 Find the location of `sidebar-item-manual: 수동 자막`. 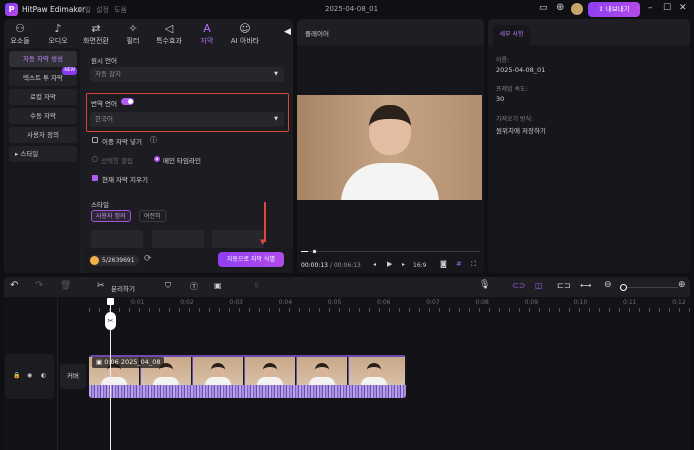

sidebar-item-manual: 수동 자막 is located at coordinates (43, 116).